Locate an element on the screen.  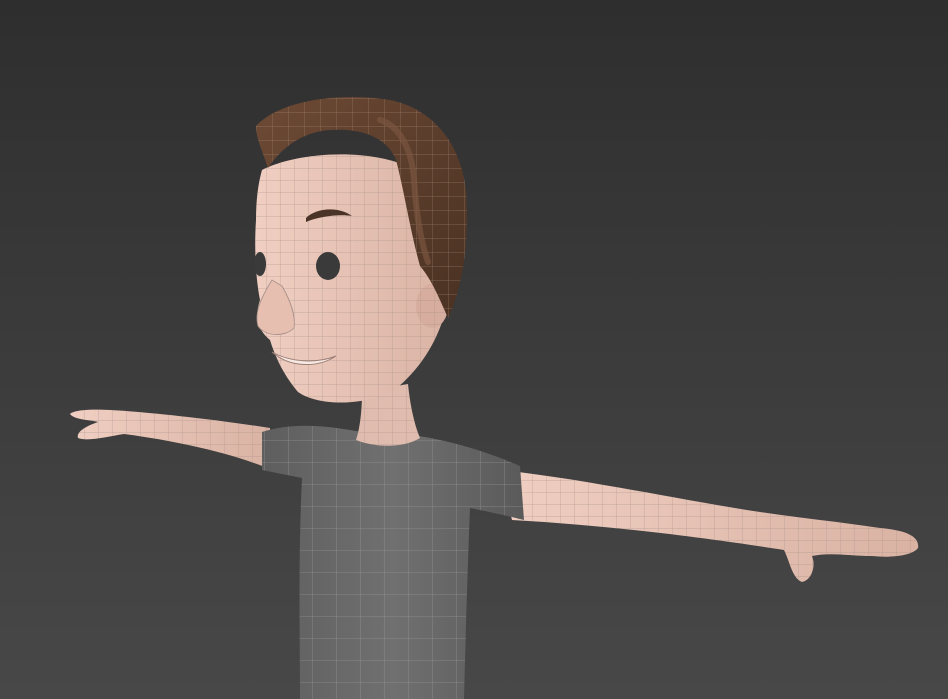
eye-right is located at coordinates (328, 266).